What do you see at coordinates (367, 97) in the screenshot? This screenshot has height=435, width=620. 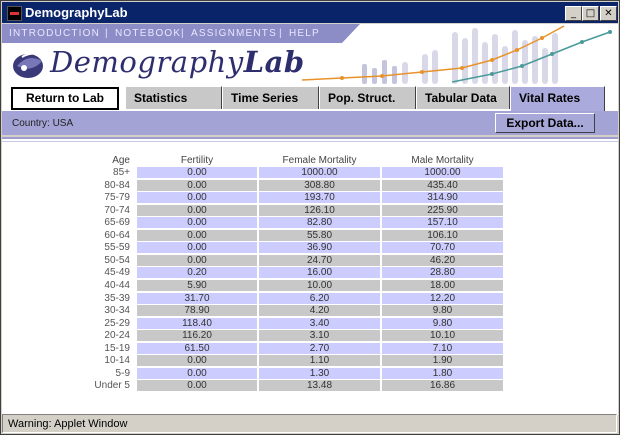 I see `tab-pop-struct: Pop. Struct.` at bounding box center [367, 97].